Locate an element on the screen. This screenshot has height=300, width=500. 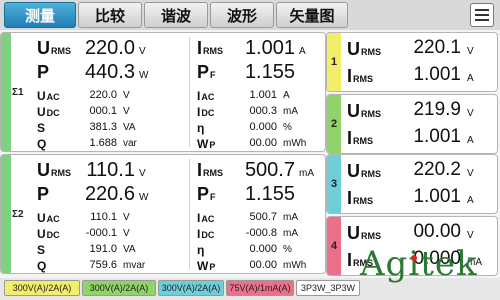
quantity-symbol: S is located at coordinates (41, 250).